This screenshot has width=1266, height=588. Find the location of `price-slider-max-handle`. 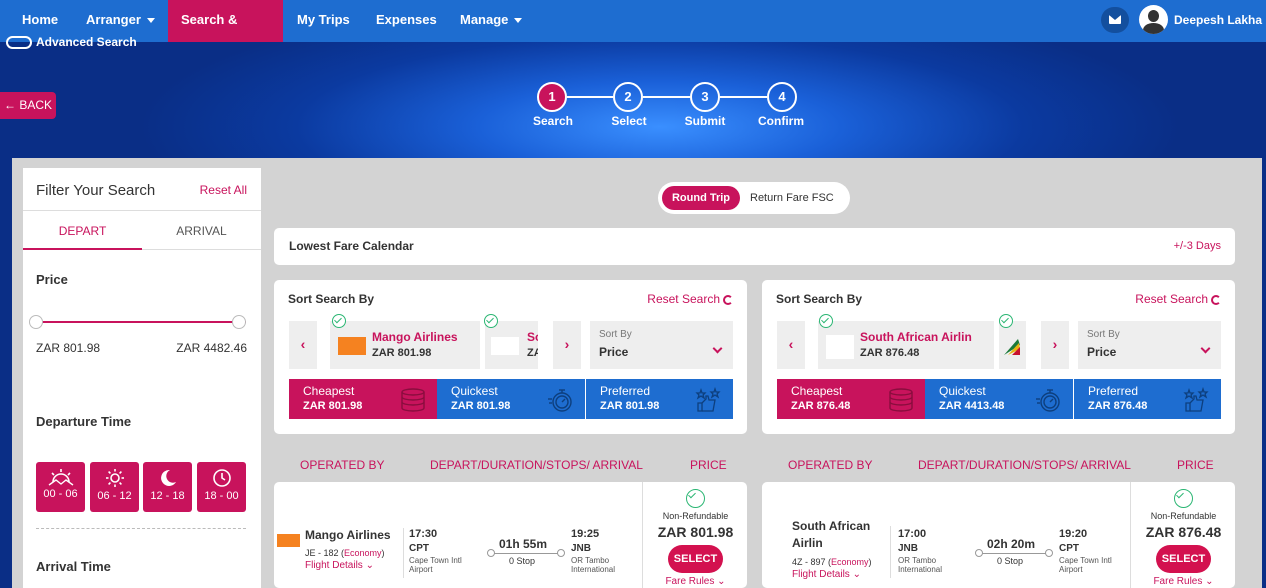

price-slider-max-handle is located at coordinates (239, 322).